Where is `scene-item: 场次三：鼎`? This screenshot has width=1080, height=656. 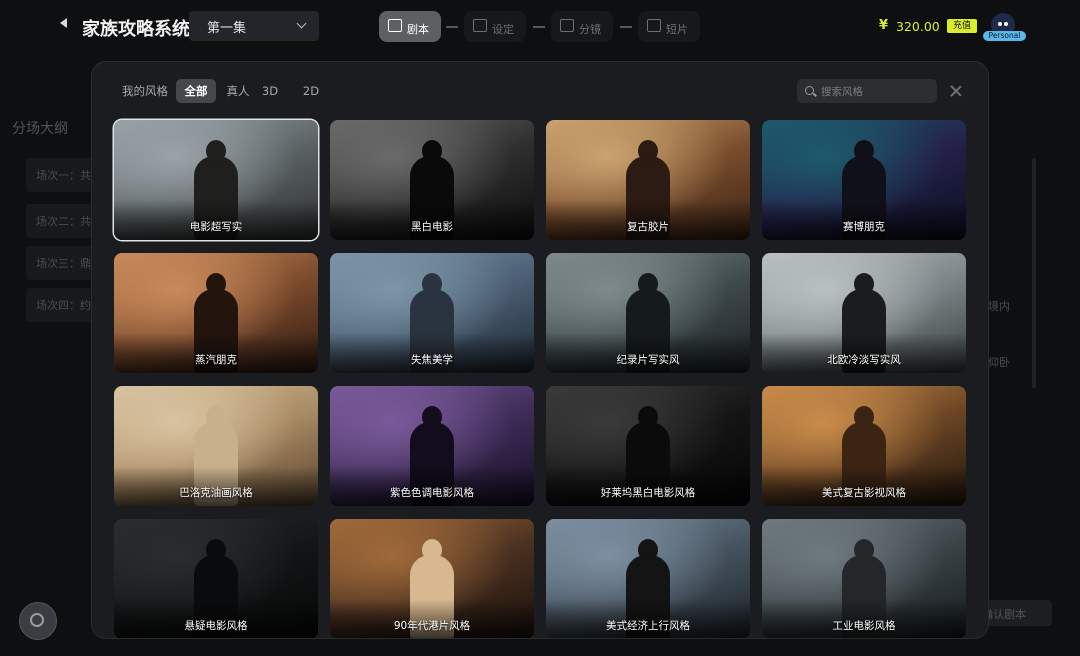 scene-item: 场次三：鼎 is located at coordinates (61, 263).